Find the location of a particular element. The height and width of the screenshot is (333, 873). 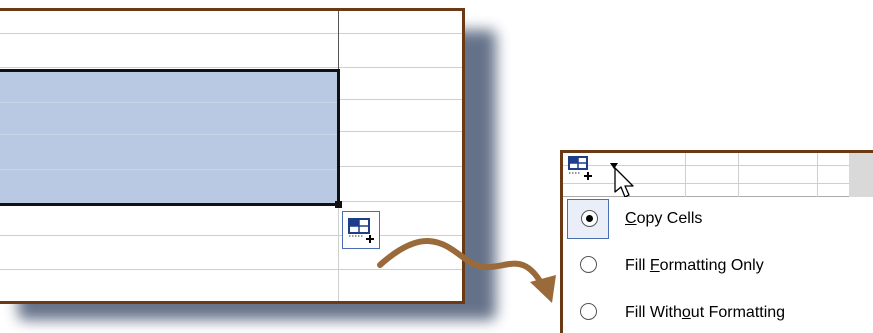

menu-item-fill-without-formatting: Fill Without Formatting is located at coordinates (718, 312).